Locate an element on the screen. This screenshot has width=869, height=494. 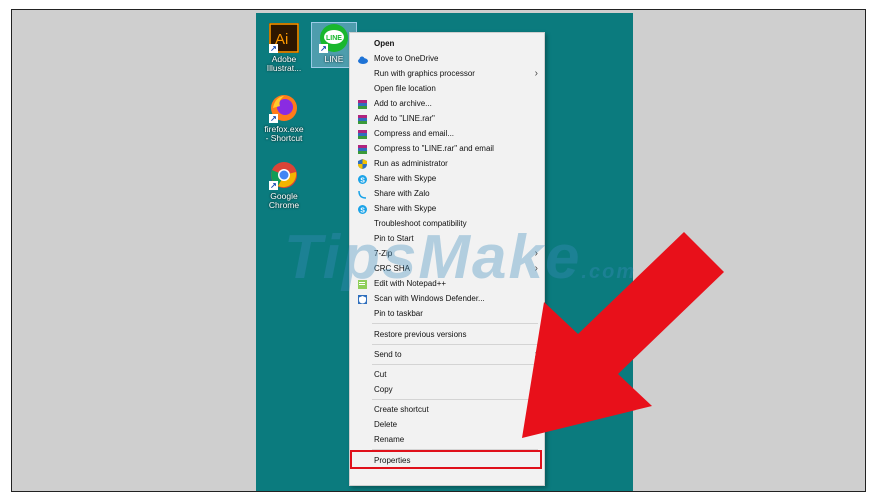
red-arrow-annotation is located at coordinates (623, 335).